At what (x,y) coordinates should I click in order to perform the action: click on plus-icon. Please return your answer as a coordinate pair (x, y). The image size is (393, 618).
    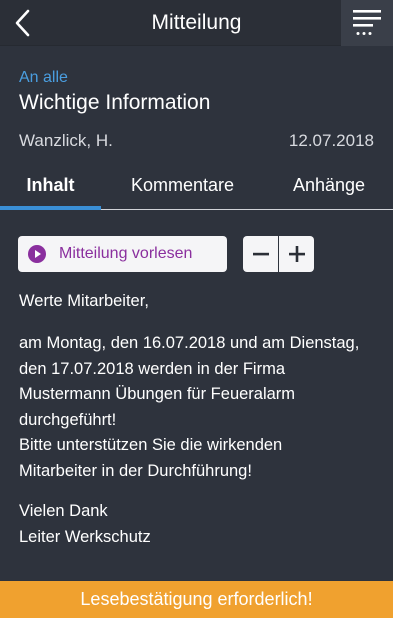
    Looking at the image, I should click on (296, 254).